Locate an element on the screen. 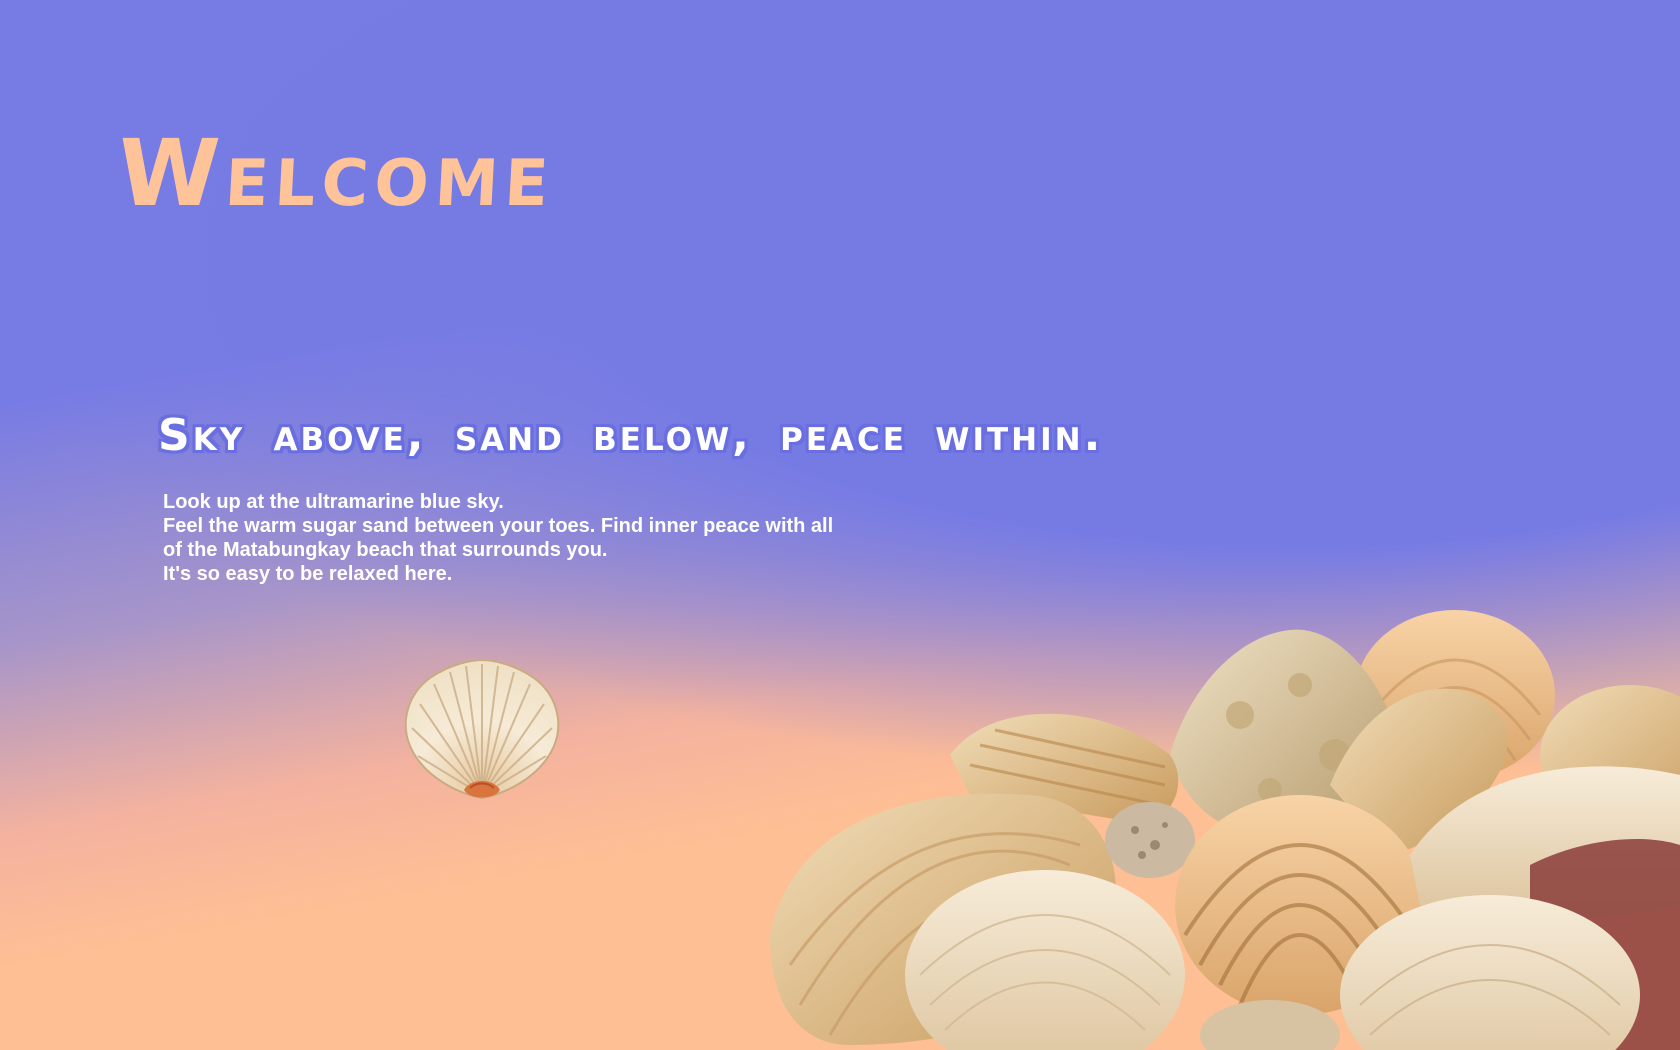 The height and width of the screenshot is (1050, 1680). welcome-title: Welcome is located at coordinates (336, 173).